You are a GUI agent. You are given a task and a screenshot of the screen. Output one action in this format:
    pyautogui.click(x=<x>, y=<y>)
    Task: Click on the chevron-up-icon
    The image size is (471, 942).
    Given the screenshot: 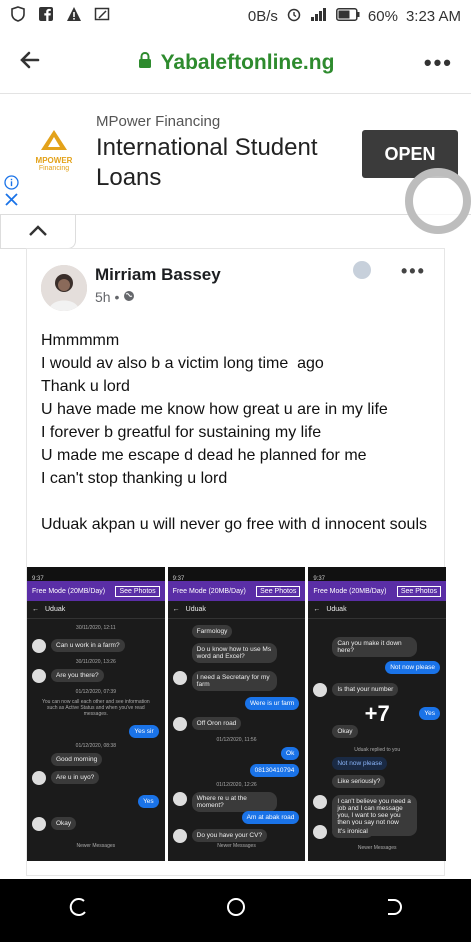 What is the action you would take?
    pyautogui.click(x=38, y=232)
    